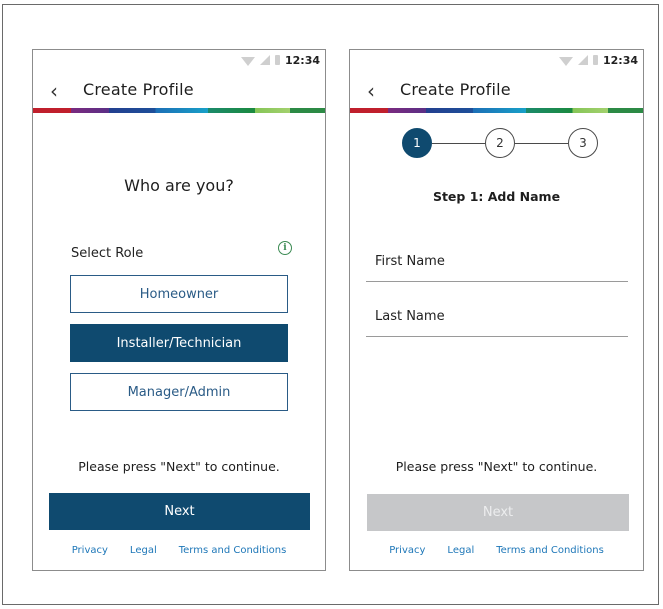 Image resolution: width=663 pixels, height=609 pixels. Describe the element at coordinates (179, 294) in the screenshot. I see `role-option-homeowner: Homeowner` at that location.